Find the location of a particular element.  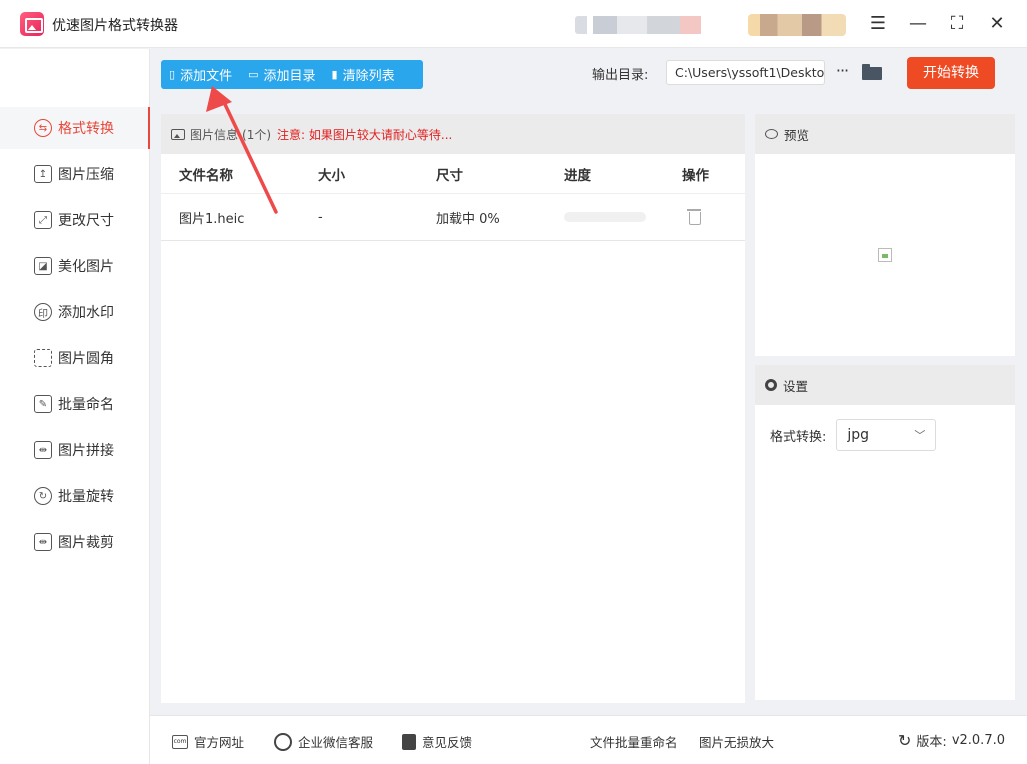

sidebar-item-label: 批量命名 is located at coordinates (86, 405).